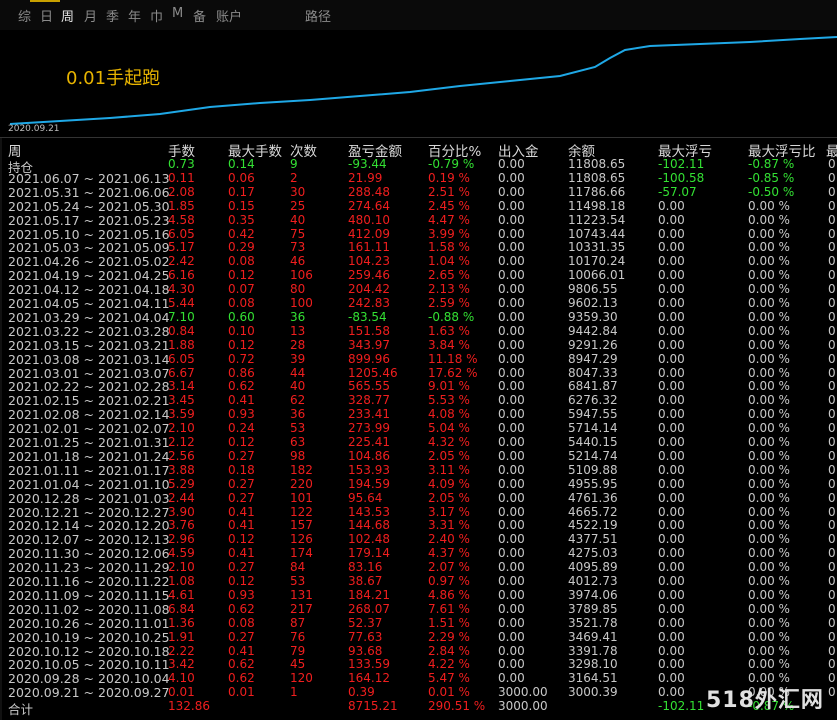  I want to click on tab-8: 备, so click(199, 15).